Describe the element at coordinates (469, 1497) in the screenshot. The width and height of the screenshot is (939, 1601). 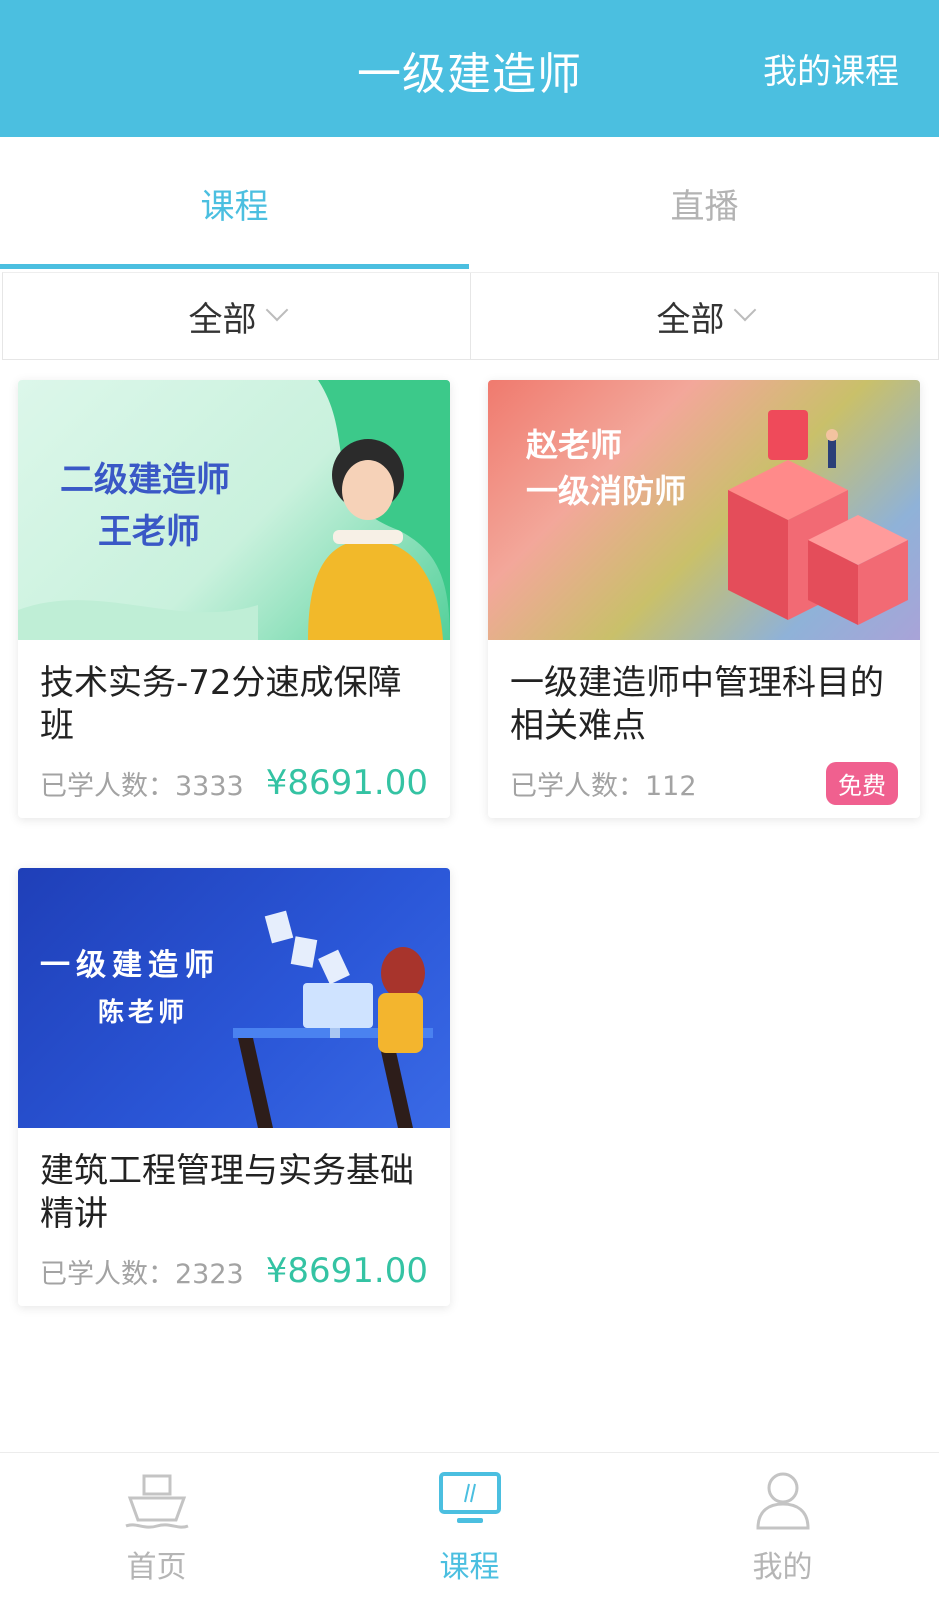
I see `monitor-icon` at that location.